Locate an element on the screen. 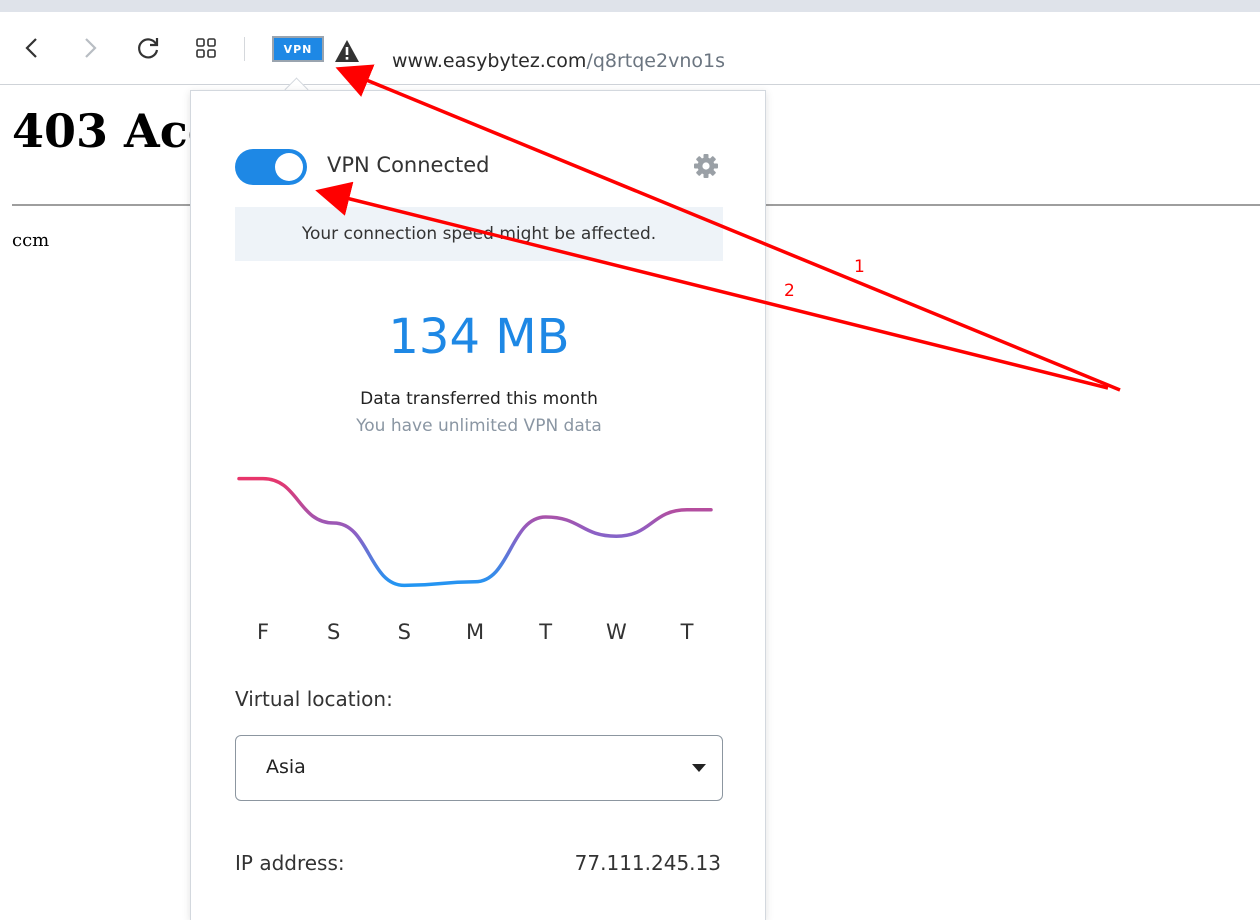 The width and height of the screenshot is (1260, 920). address-bar: www.easybytez.com/q8rtqe2vno1s is located at coordinates (558, 61).